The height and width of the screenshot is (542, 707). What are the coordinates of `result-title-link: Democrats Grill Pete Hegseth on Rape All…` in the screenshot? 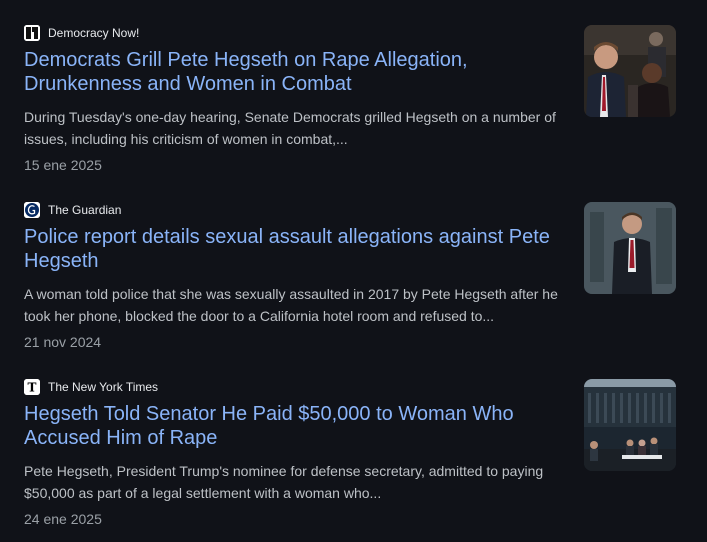 It's located at (294, 72).